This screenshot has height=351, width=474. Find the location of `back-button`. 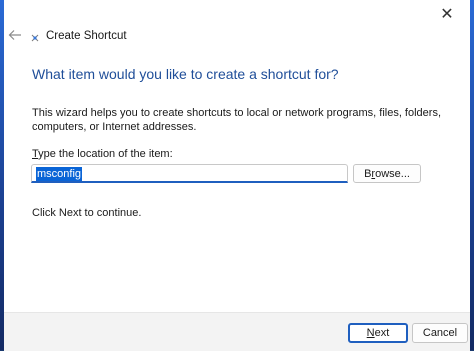

back-button is located at coordinates (15, 35).